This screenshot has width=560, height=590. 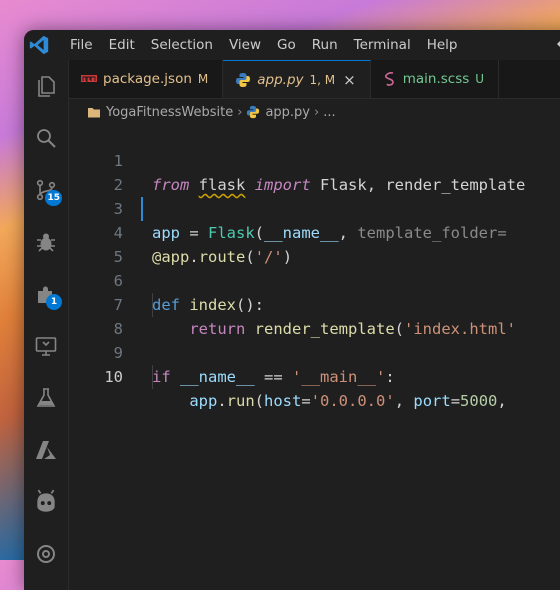 I want to click on code-line-current: 10 app.run(host='0.0.0.0', port=5000,, so click(x=314, y=375).